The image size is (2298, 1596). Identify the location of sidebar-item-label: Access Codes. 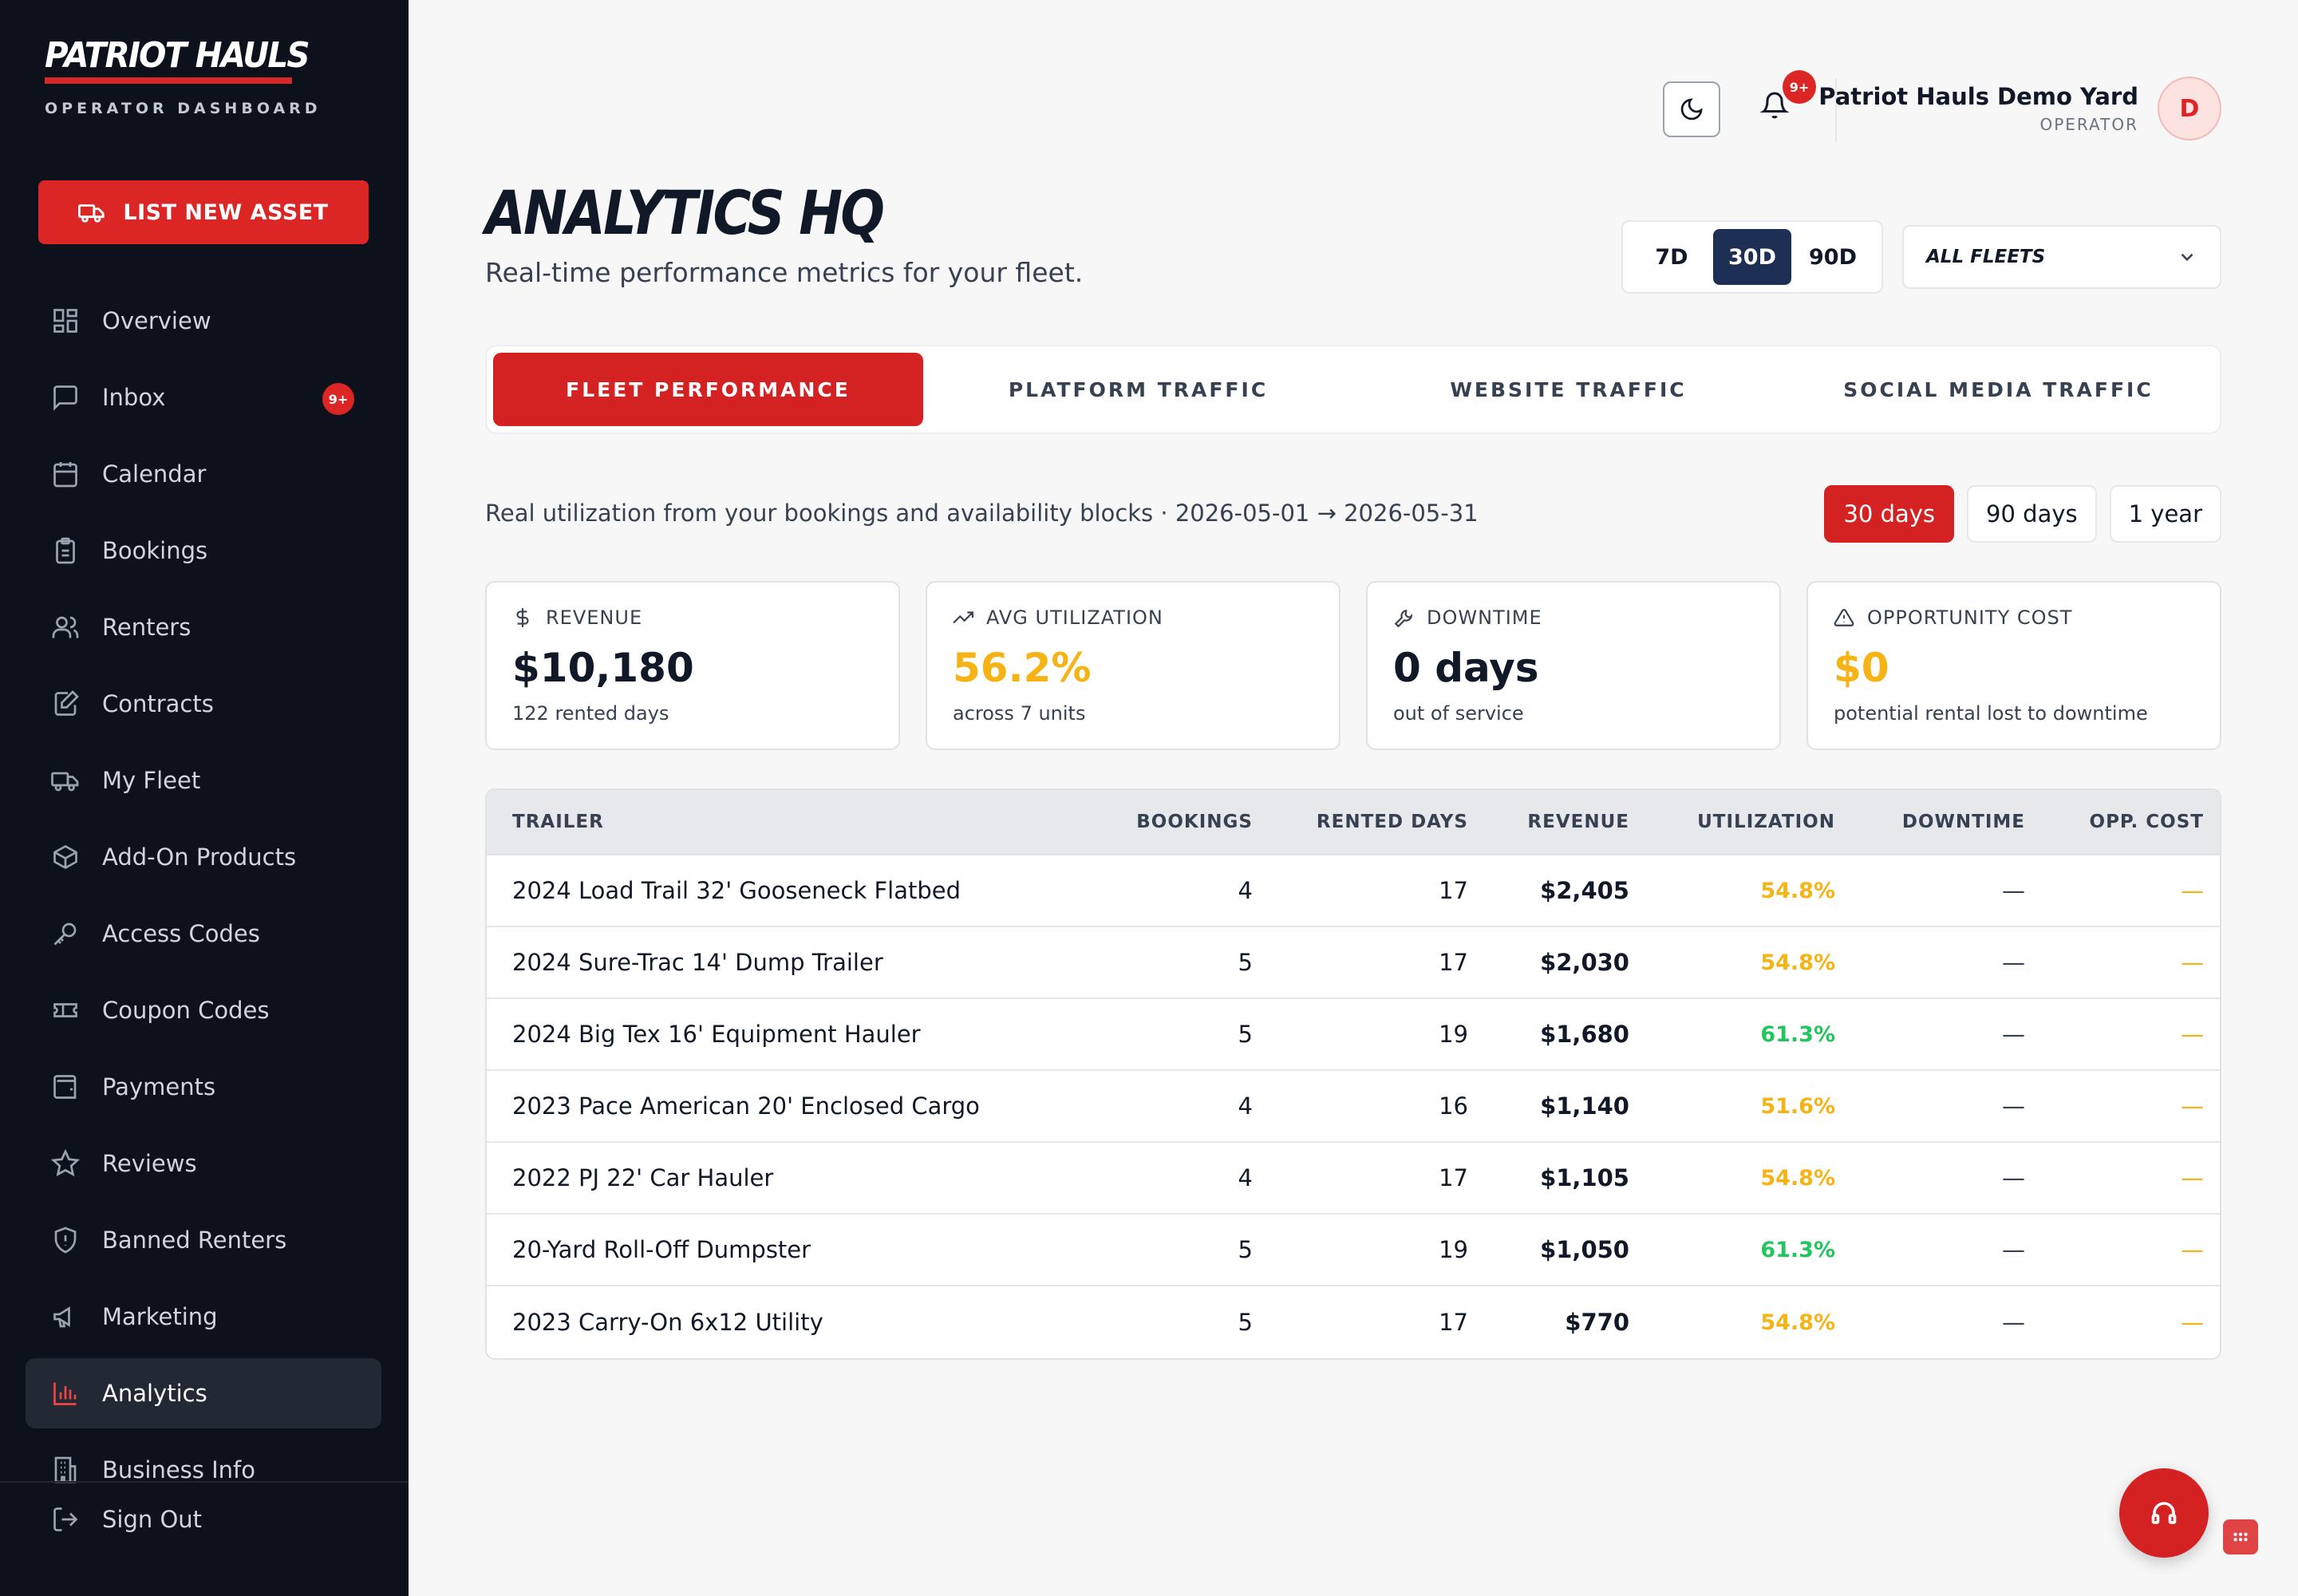
(181, 933).